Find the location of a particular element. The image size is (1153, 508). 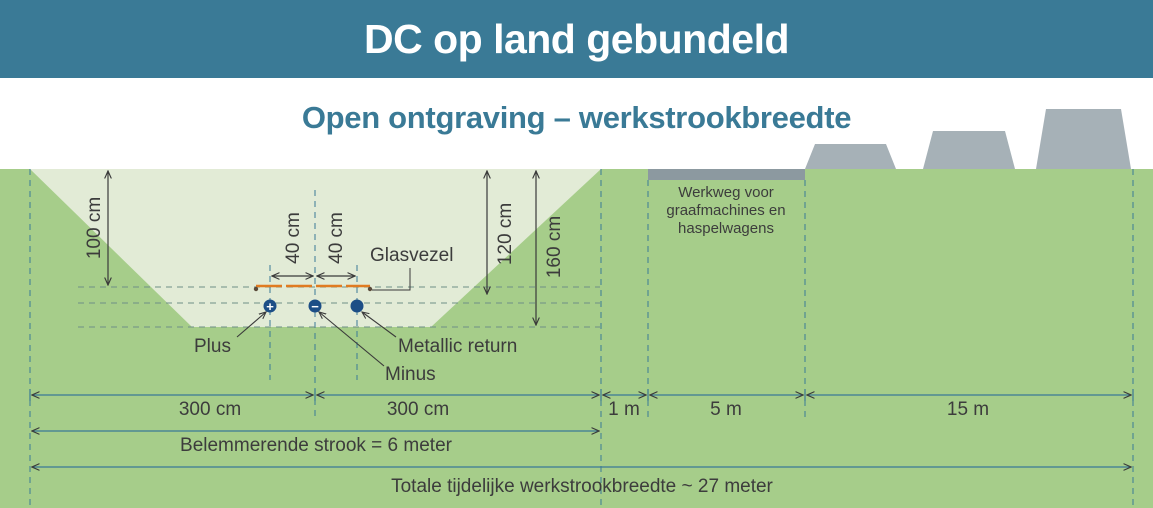

label-road-1: Werkweg voor is located at coordinates (726, 192).